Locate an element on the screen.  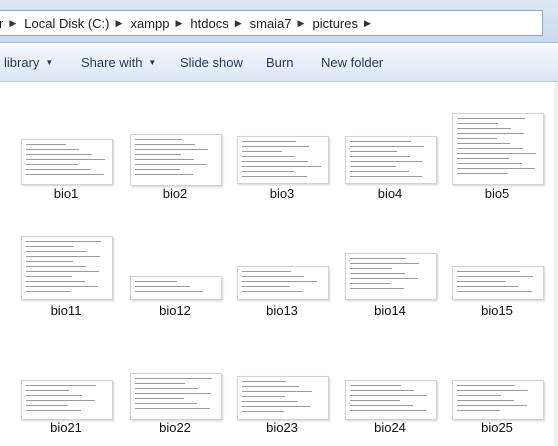
burn-button: Burn is located at coordinates (279, 62).